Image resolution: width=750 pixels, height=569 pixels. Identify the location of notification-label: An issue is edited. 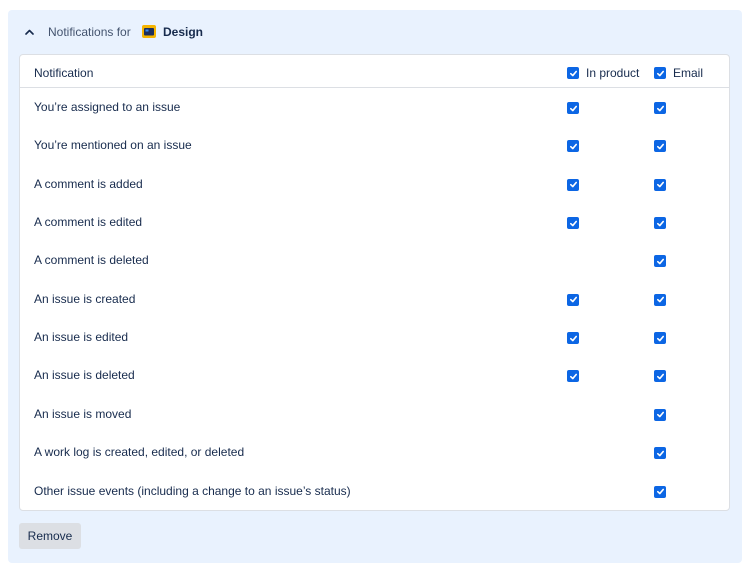
(81, 337).